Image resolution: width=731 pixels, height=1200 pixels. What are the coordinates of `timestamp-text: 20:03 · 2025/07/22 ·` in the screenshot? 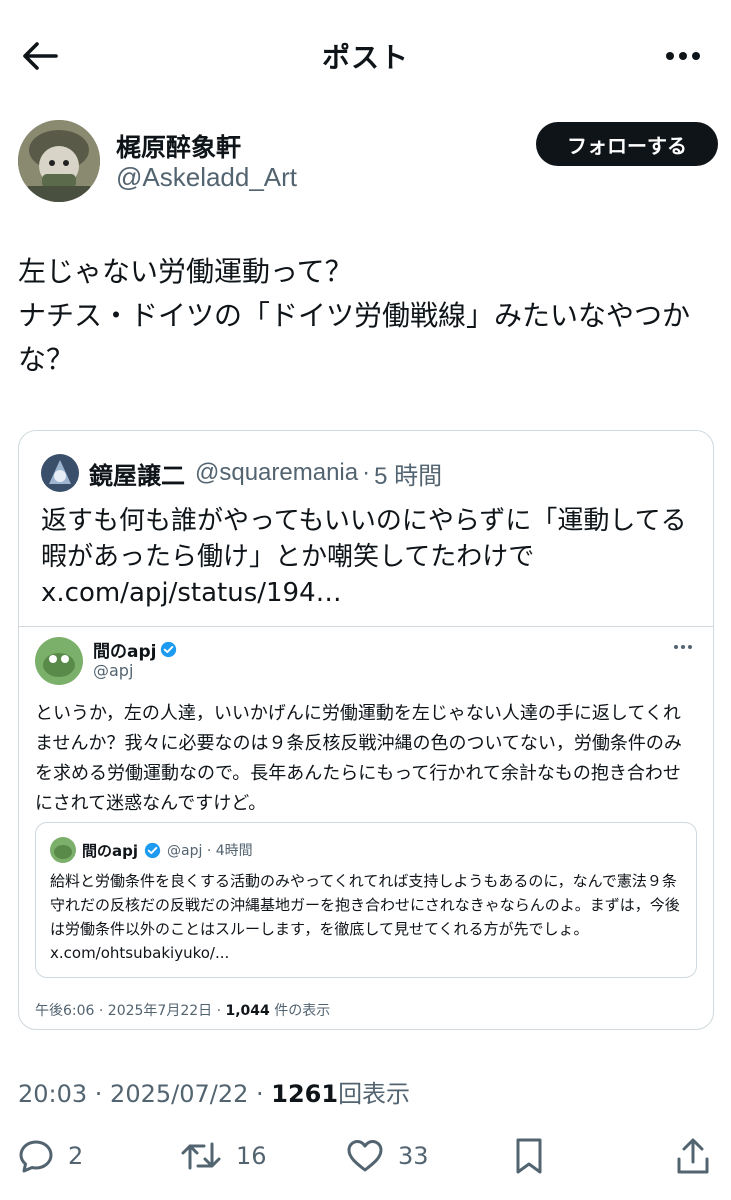 It's located at (145, 1094).